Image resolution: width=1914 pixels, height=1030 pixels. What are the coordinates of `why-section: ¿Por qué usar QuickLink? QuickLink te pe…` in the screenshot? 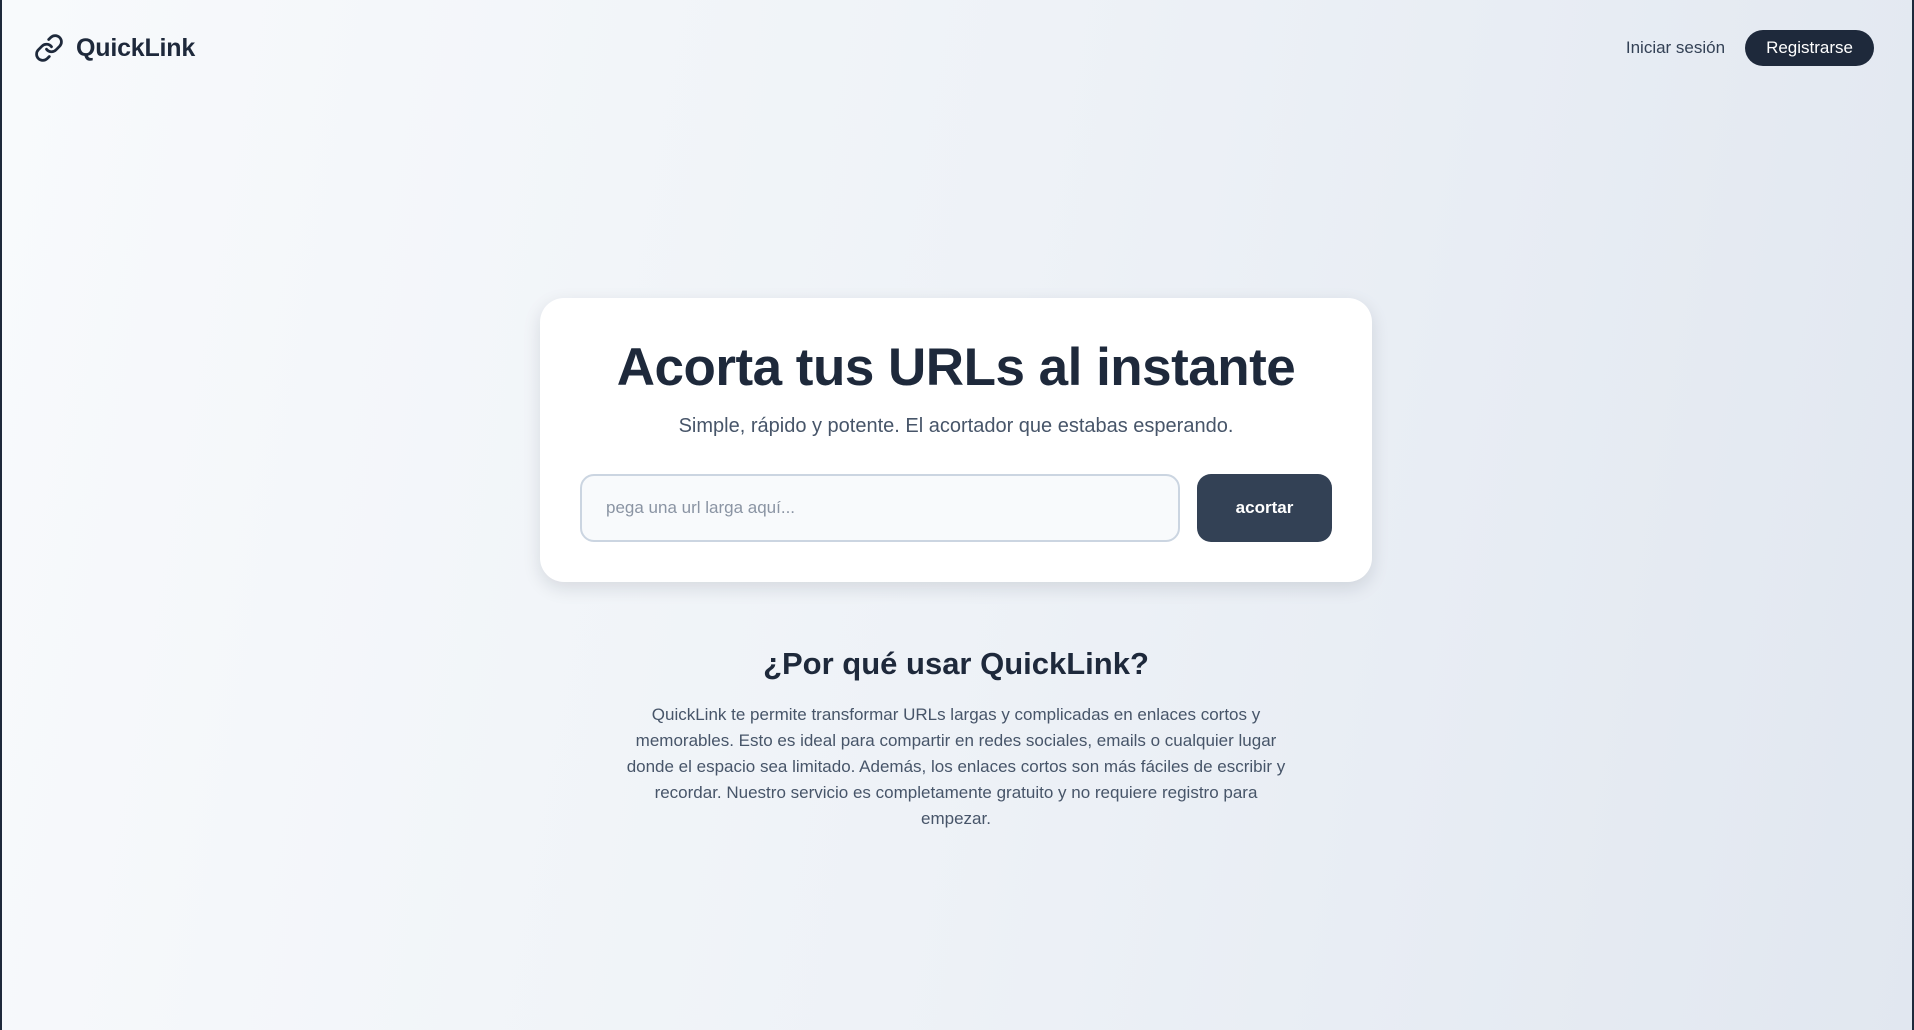 It's located at (956, 738).